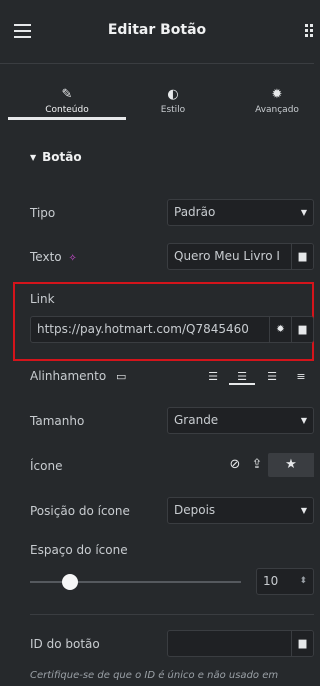 Image resolution: width=320 pixels, height=686 pixels. Describe the element at coordinates (57, 421) in the screenshot. I see `tamanho-label: Tamanho` at that location.